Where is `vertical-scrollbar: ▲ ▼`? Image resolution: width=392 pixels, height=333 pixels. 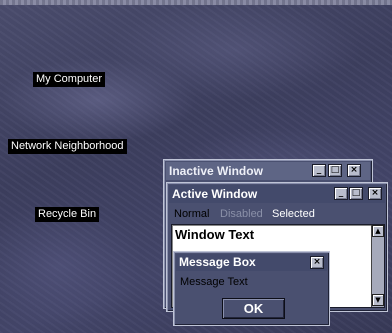 vertical-scrollbar: ▲ ▼ is located at coordinates (377, 266).